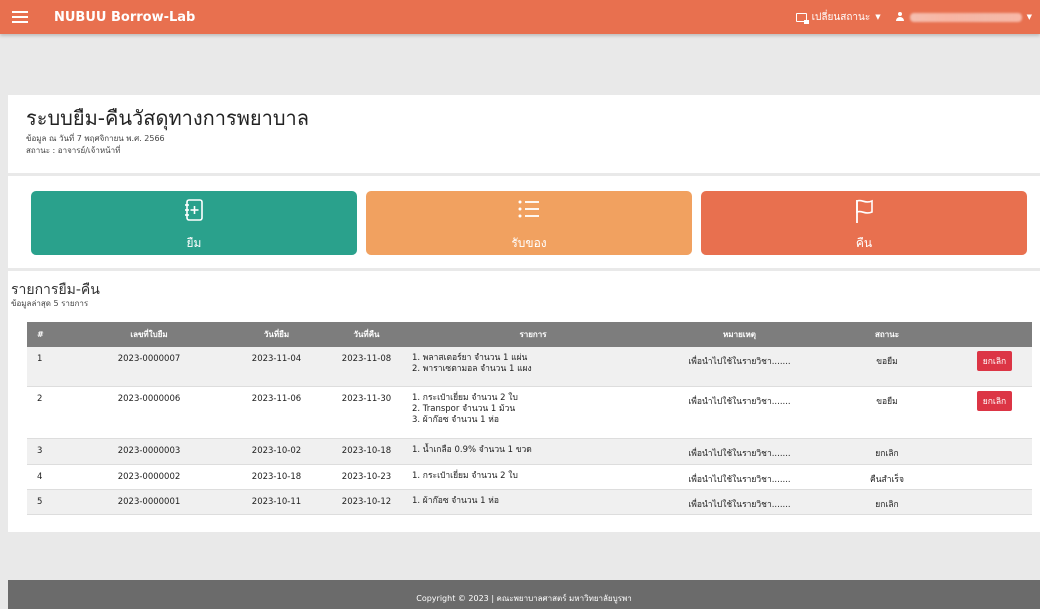 This screenshot has width=1040, height=609. What do you see at coordinates (194, 243) in the screenshot?
I see `borrow-label: ยืม` at bounding box center [194, 243].